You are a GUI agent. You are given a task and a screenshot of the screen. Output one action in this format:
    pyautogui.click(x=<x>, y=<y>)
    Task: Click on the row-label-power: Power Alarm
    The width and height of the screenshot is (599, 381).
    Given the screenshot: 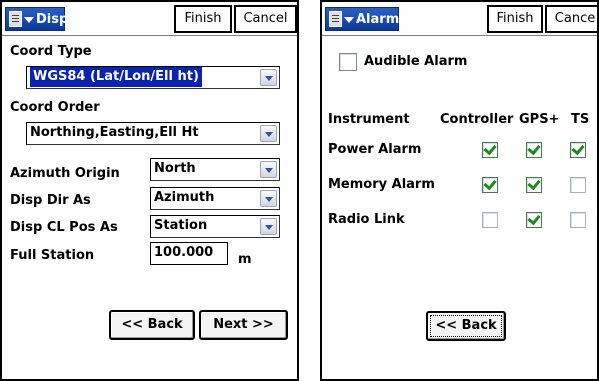 What is the action you would take?
    pyautogui.click(x=375, y=149)
    